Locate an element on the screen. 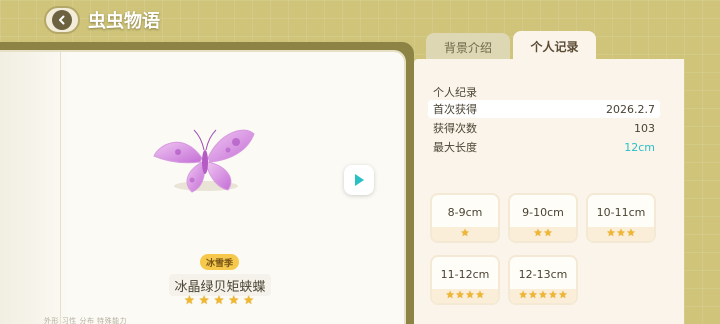  chevron-left-icon is located at coordinates (62, 20).